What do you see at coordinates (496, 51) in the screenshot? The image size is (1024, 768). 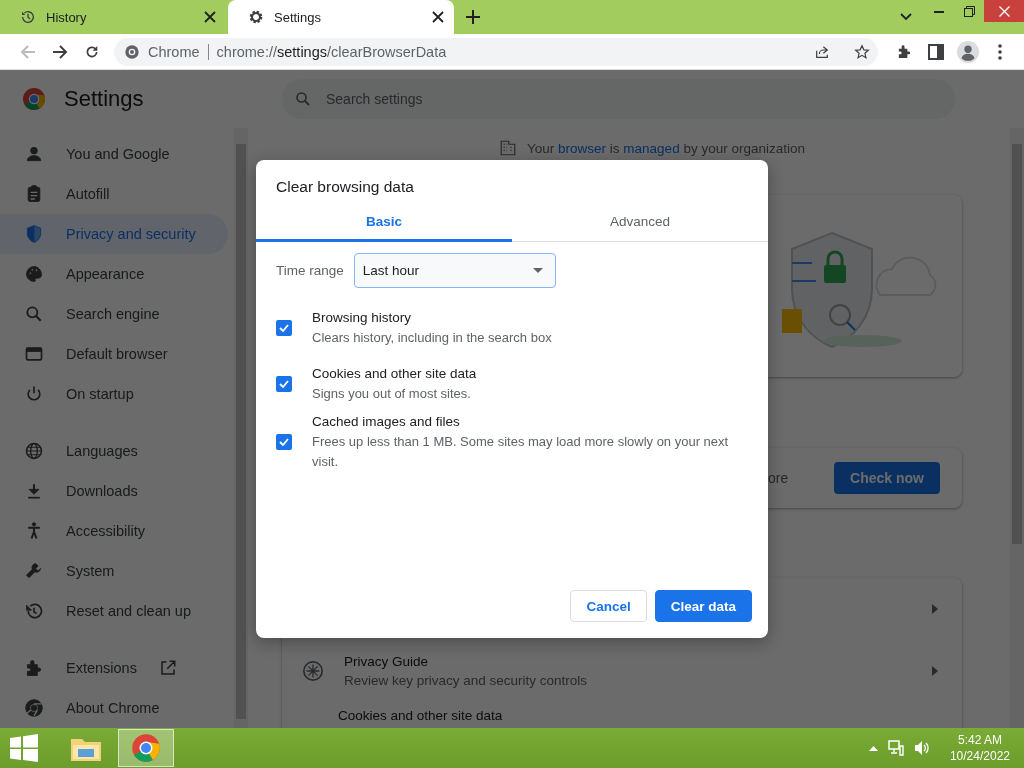 I see `address-bar: Chrome chrome://settings/clearBrowserData` at bounding box center [496, 51].